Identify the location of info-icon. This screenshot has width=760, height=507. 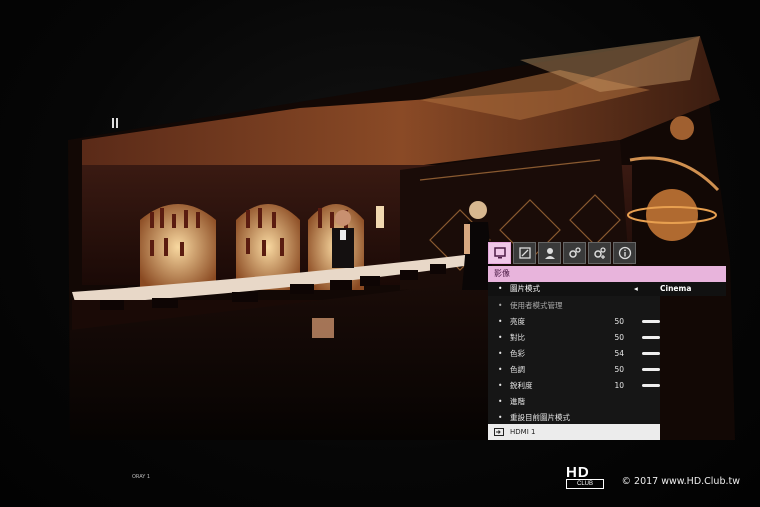
(624, 253).